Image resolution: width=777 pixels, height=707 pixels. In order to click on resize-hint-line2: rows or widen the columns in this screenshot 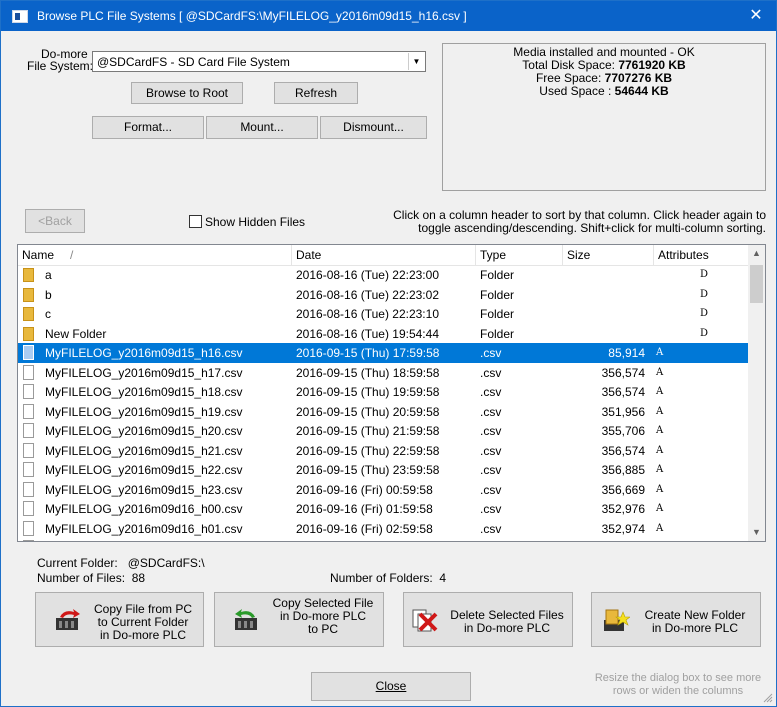, I will do `click(678, 691)`.